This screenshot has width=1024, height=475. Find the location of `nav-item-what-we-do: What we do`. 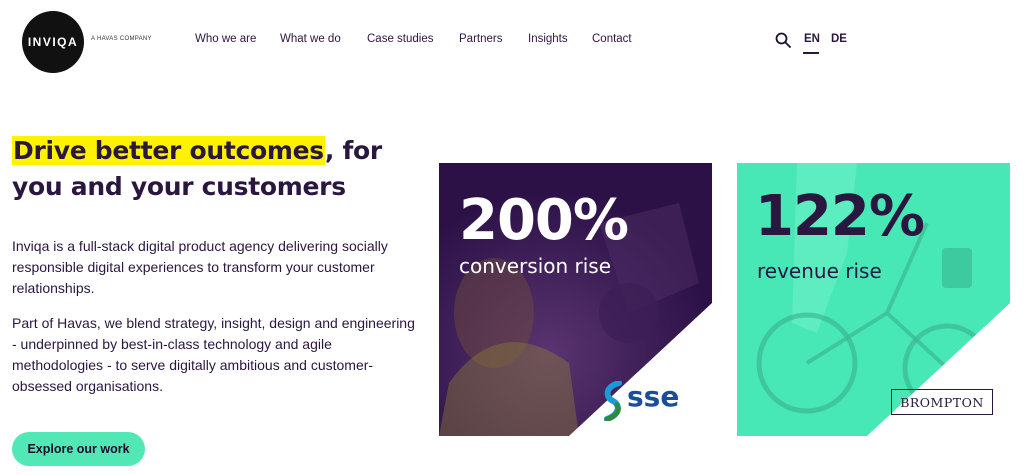

nav-item-what-we-do: What we do is located at coordinates (310, 39).